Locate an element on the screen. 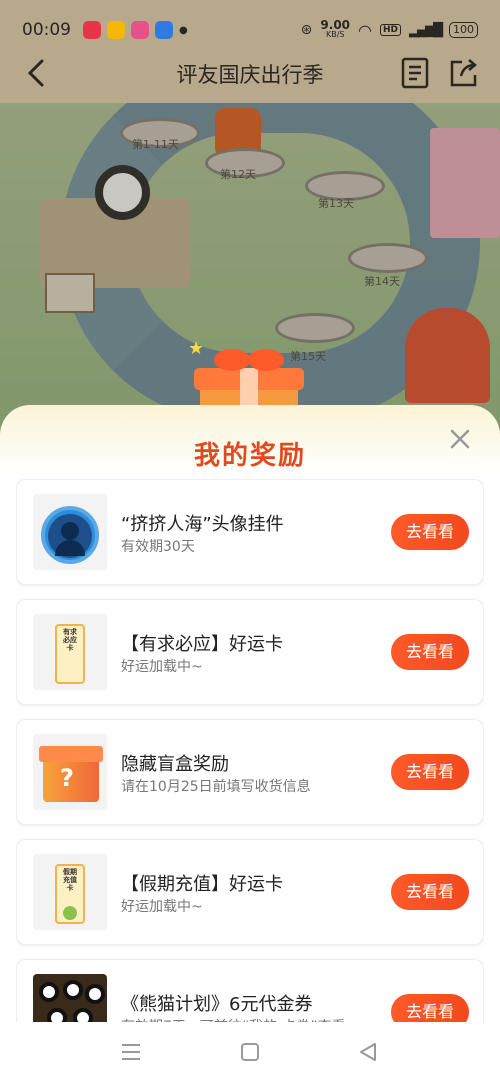 Image resolution: width=500 pixels, height=1083 pixels. battery-icon: 100 is located at coordinates (463, 30).